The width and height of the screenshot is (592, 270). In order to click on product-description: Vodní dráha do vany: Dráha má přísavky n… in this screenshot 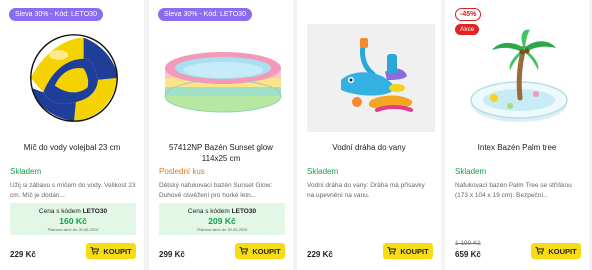, I will do `click(366, 190)`.